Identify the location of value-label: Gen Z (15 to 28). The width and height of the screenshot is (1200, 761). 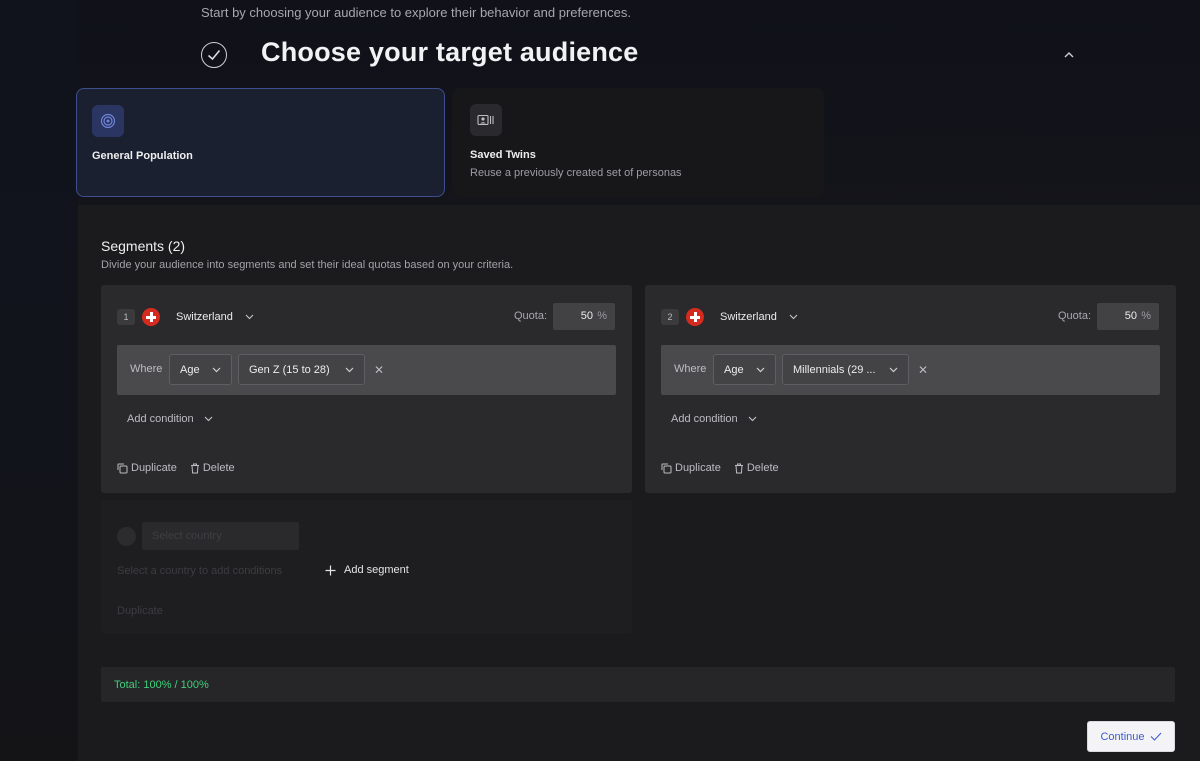
(289, 369).